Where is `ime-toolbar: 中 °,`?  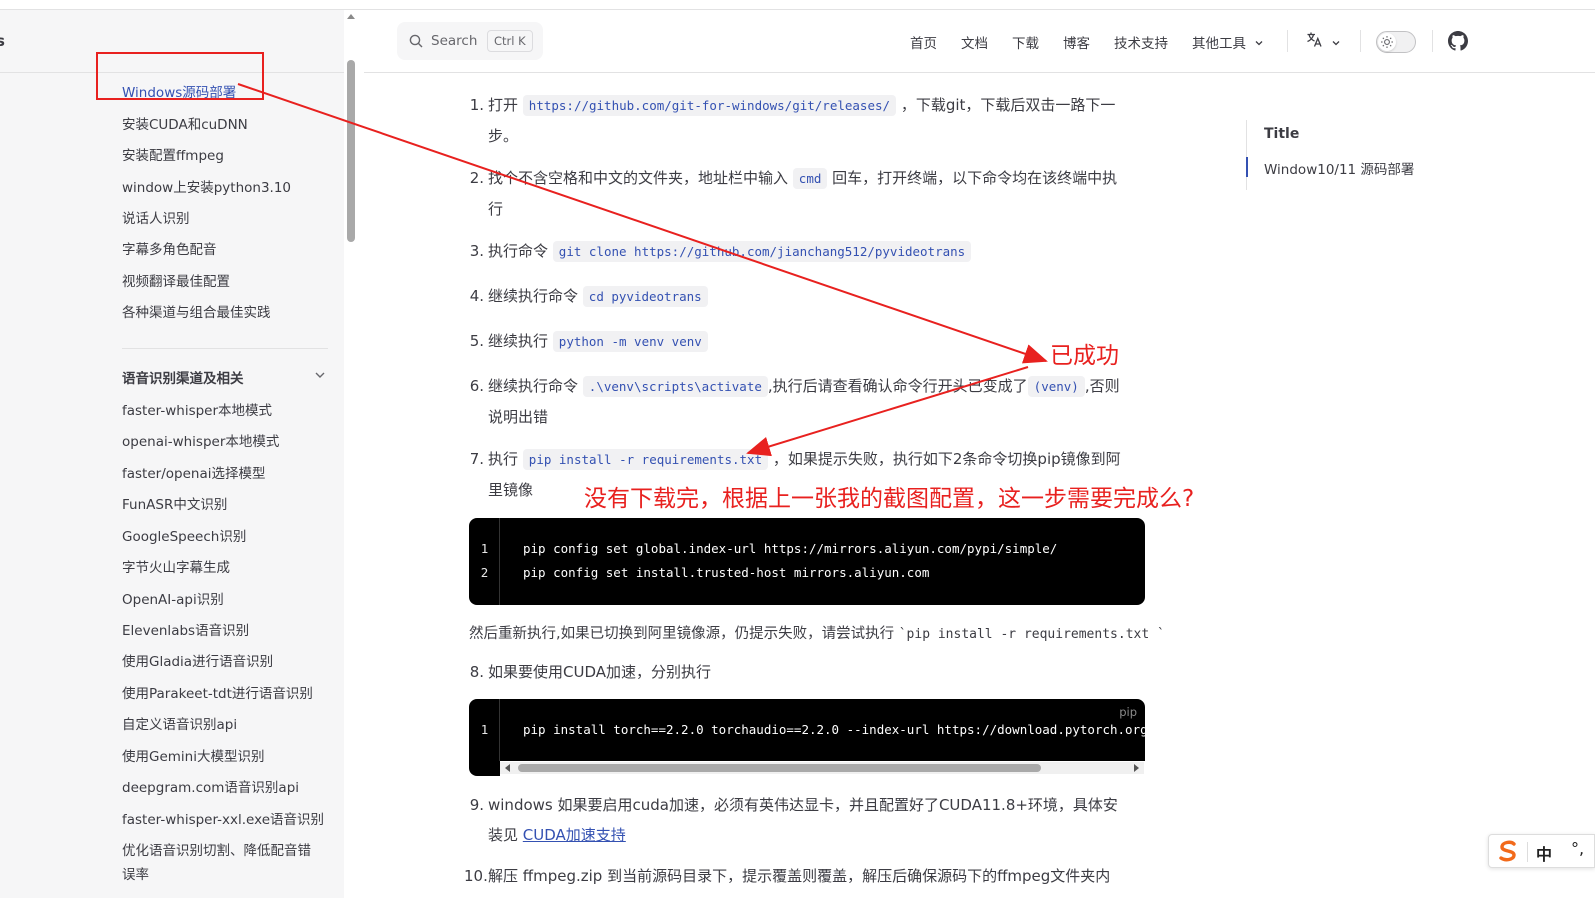
ime-toolbar: 中 °, is located at coordinates (1541, 851).